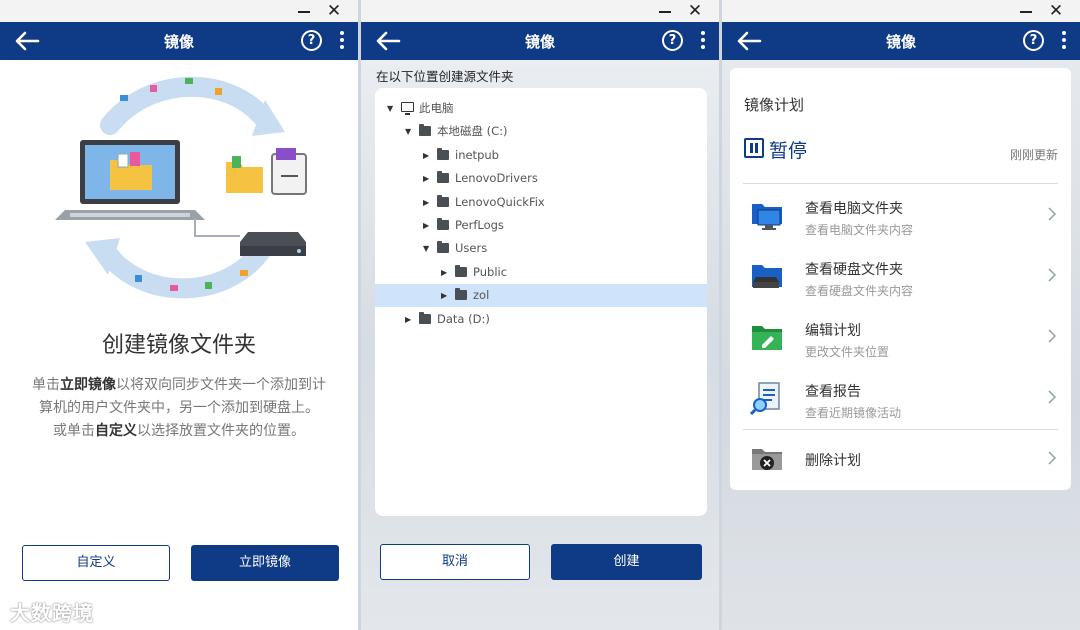 This screenshot has width=1080, height=630. Describe the element at coordinates (541, 296) in the screenshot. I see `tree-row: ▶ zol` at that location.